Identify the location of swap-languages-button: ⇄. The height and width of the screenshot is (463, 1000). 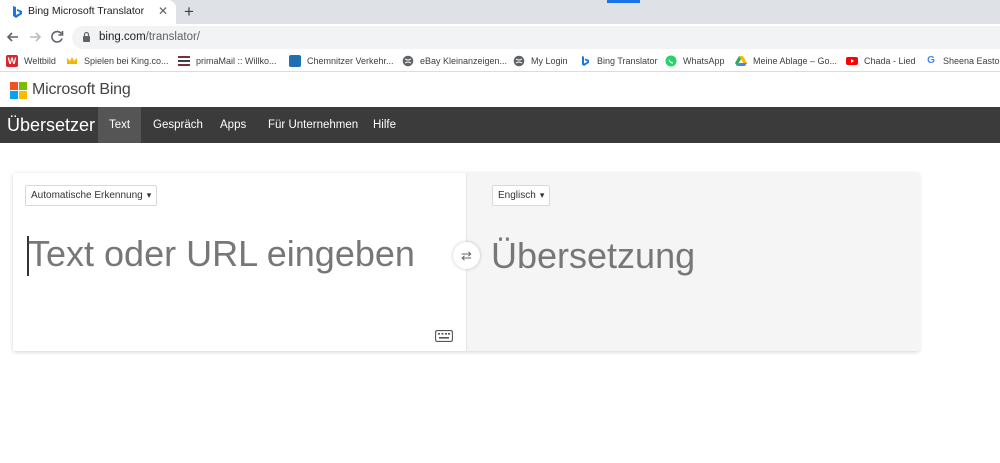
(466, 255).